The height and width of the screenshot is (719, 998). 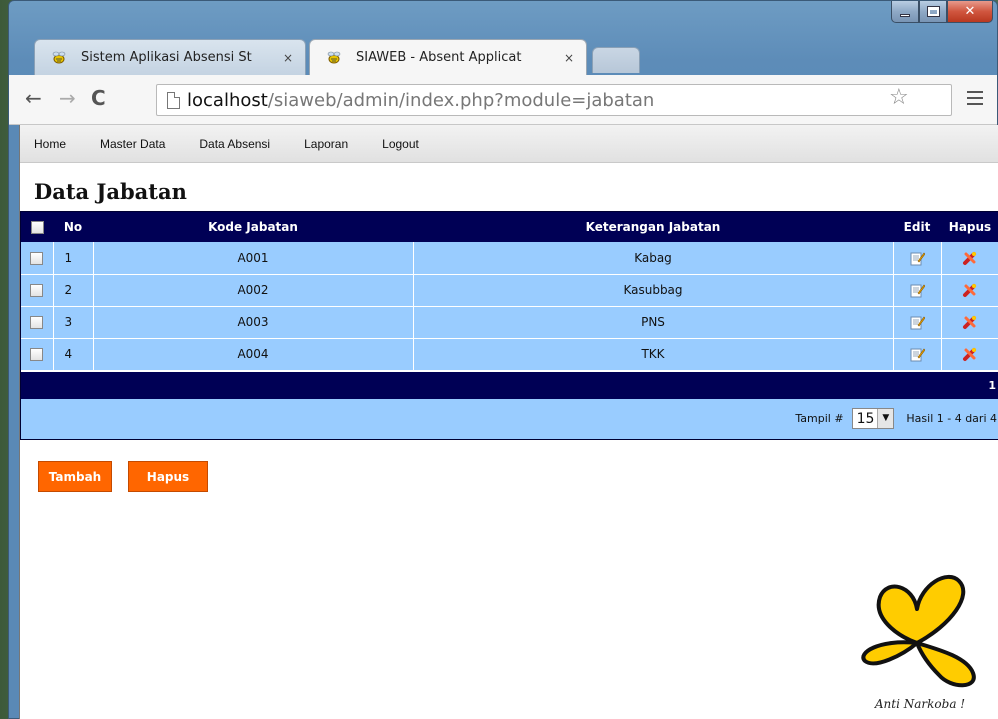 I want to click on tab-siaweb: SIAWEB - Absent Applicat ×, so click(x=448, y=57).